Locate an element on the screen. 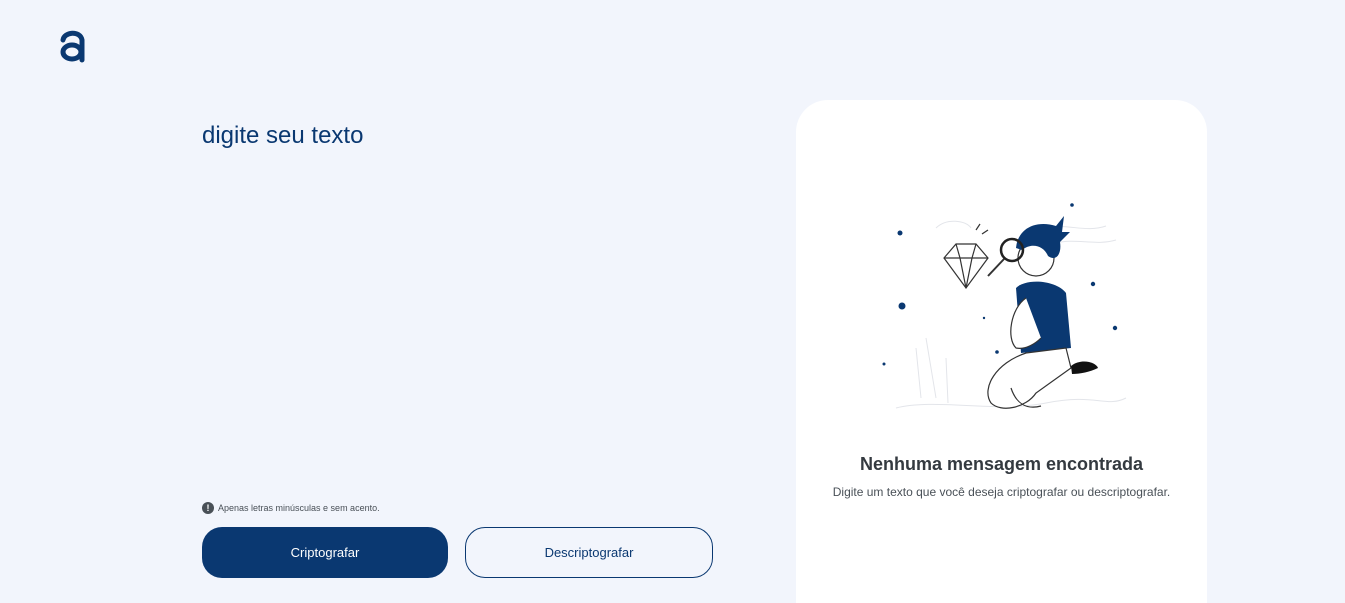 This screenshot has height=603, width=1345. decrypt-button: Descriptografar is located at coordinates (589, 552).